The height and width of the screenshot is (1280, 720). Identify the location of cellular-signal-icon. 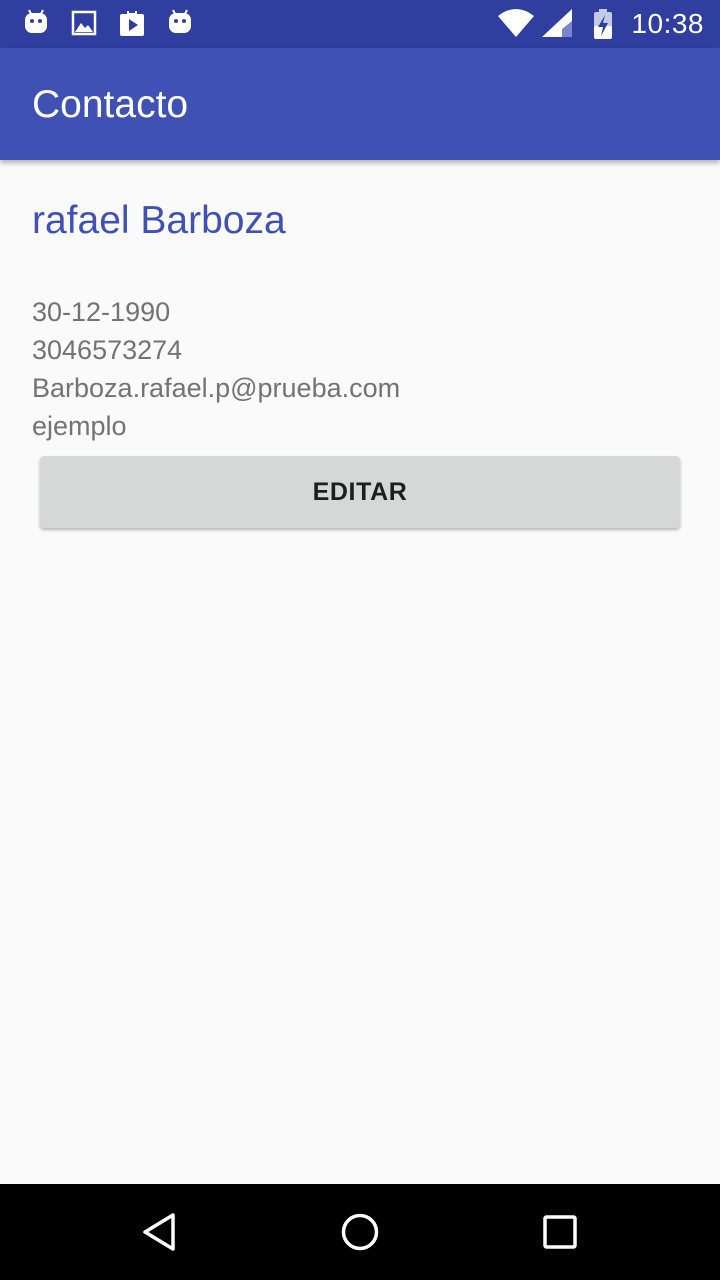
(557, 23).